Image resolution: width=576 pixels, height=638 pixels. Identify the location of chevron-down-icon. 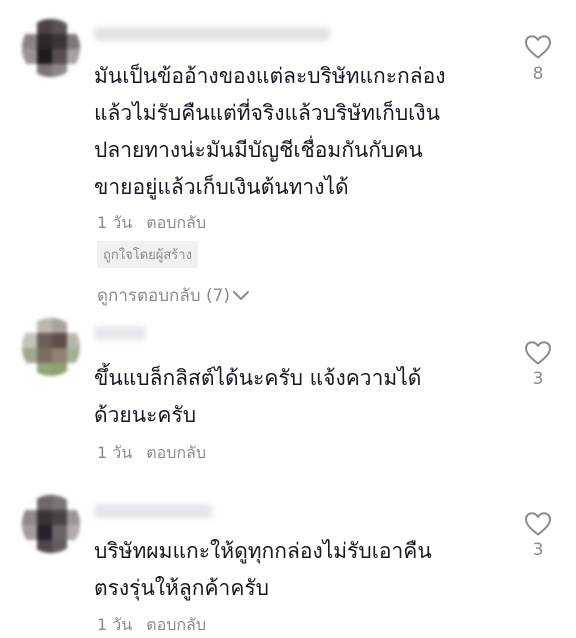
(241, 295).